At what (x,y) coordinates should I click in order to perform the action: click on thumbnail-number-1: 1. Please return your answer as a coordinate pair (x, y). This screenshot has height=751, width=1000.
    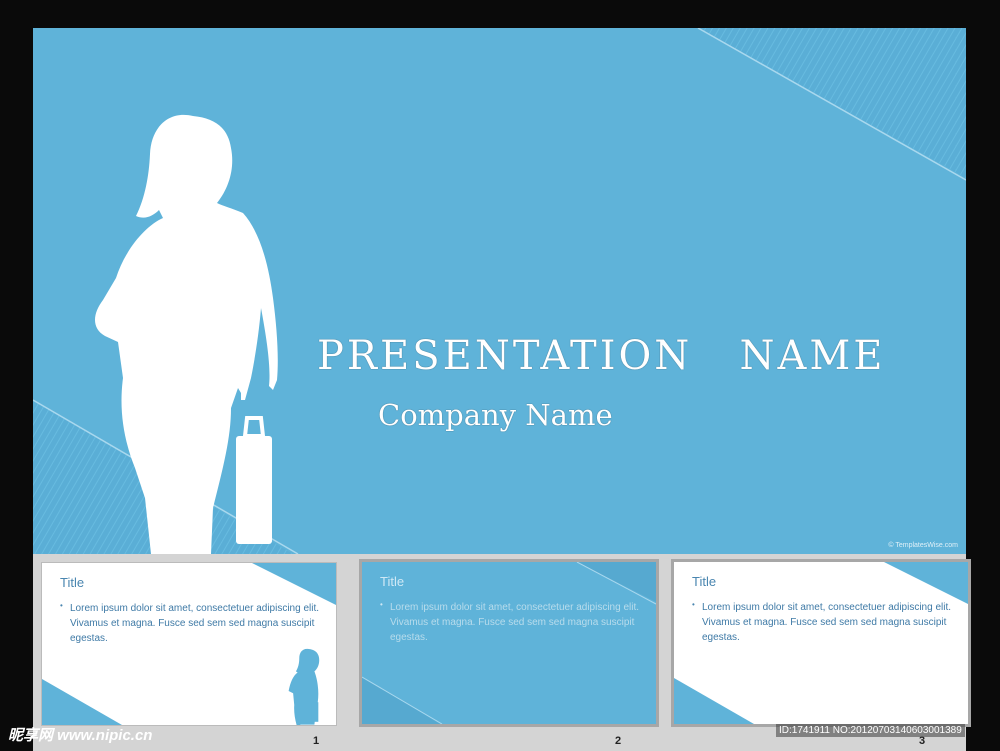
    Looking at the image, I should click on (316, 741).